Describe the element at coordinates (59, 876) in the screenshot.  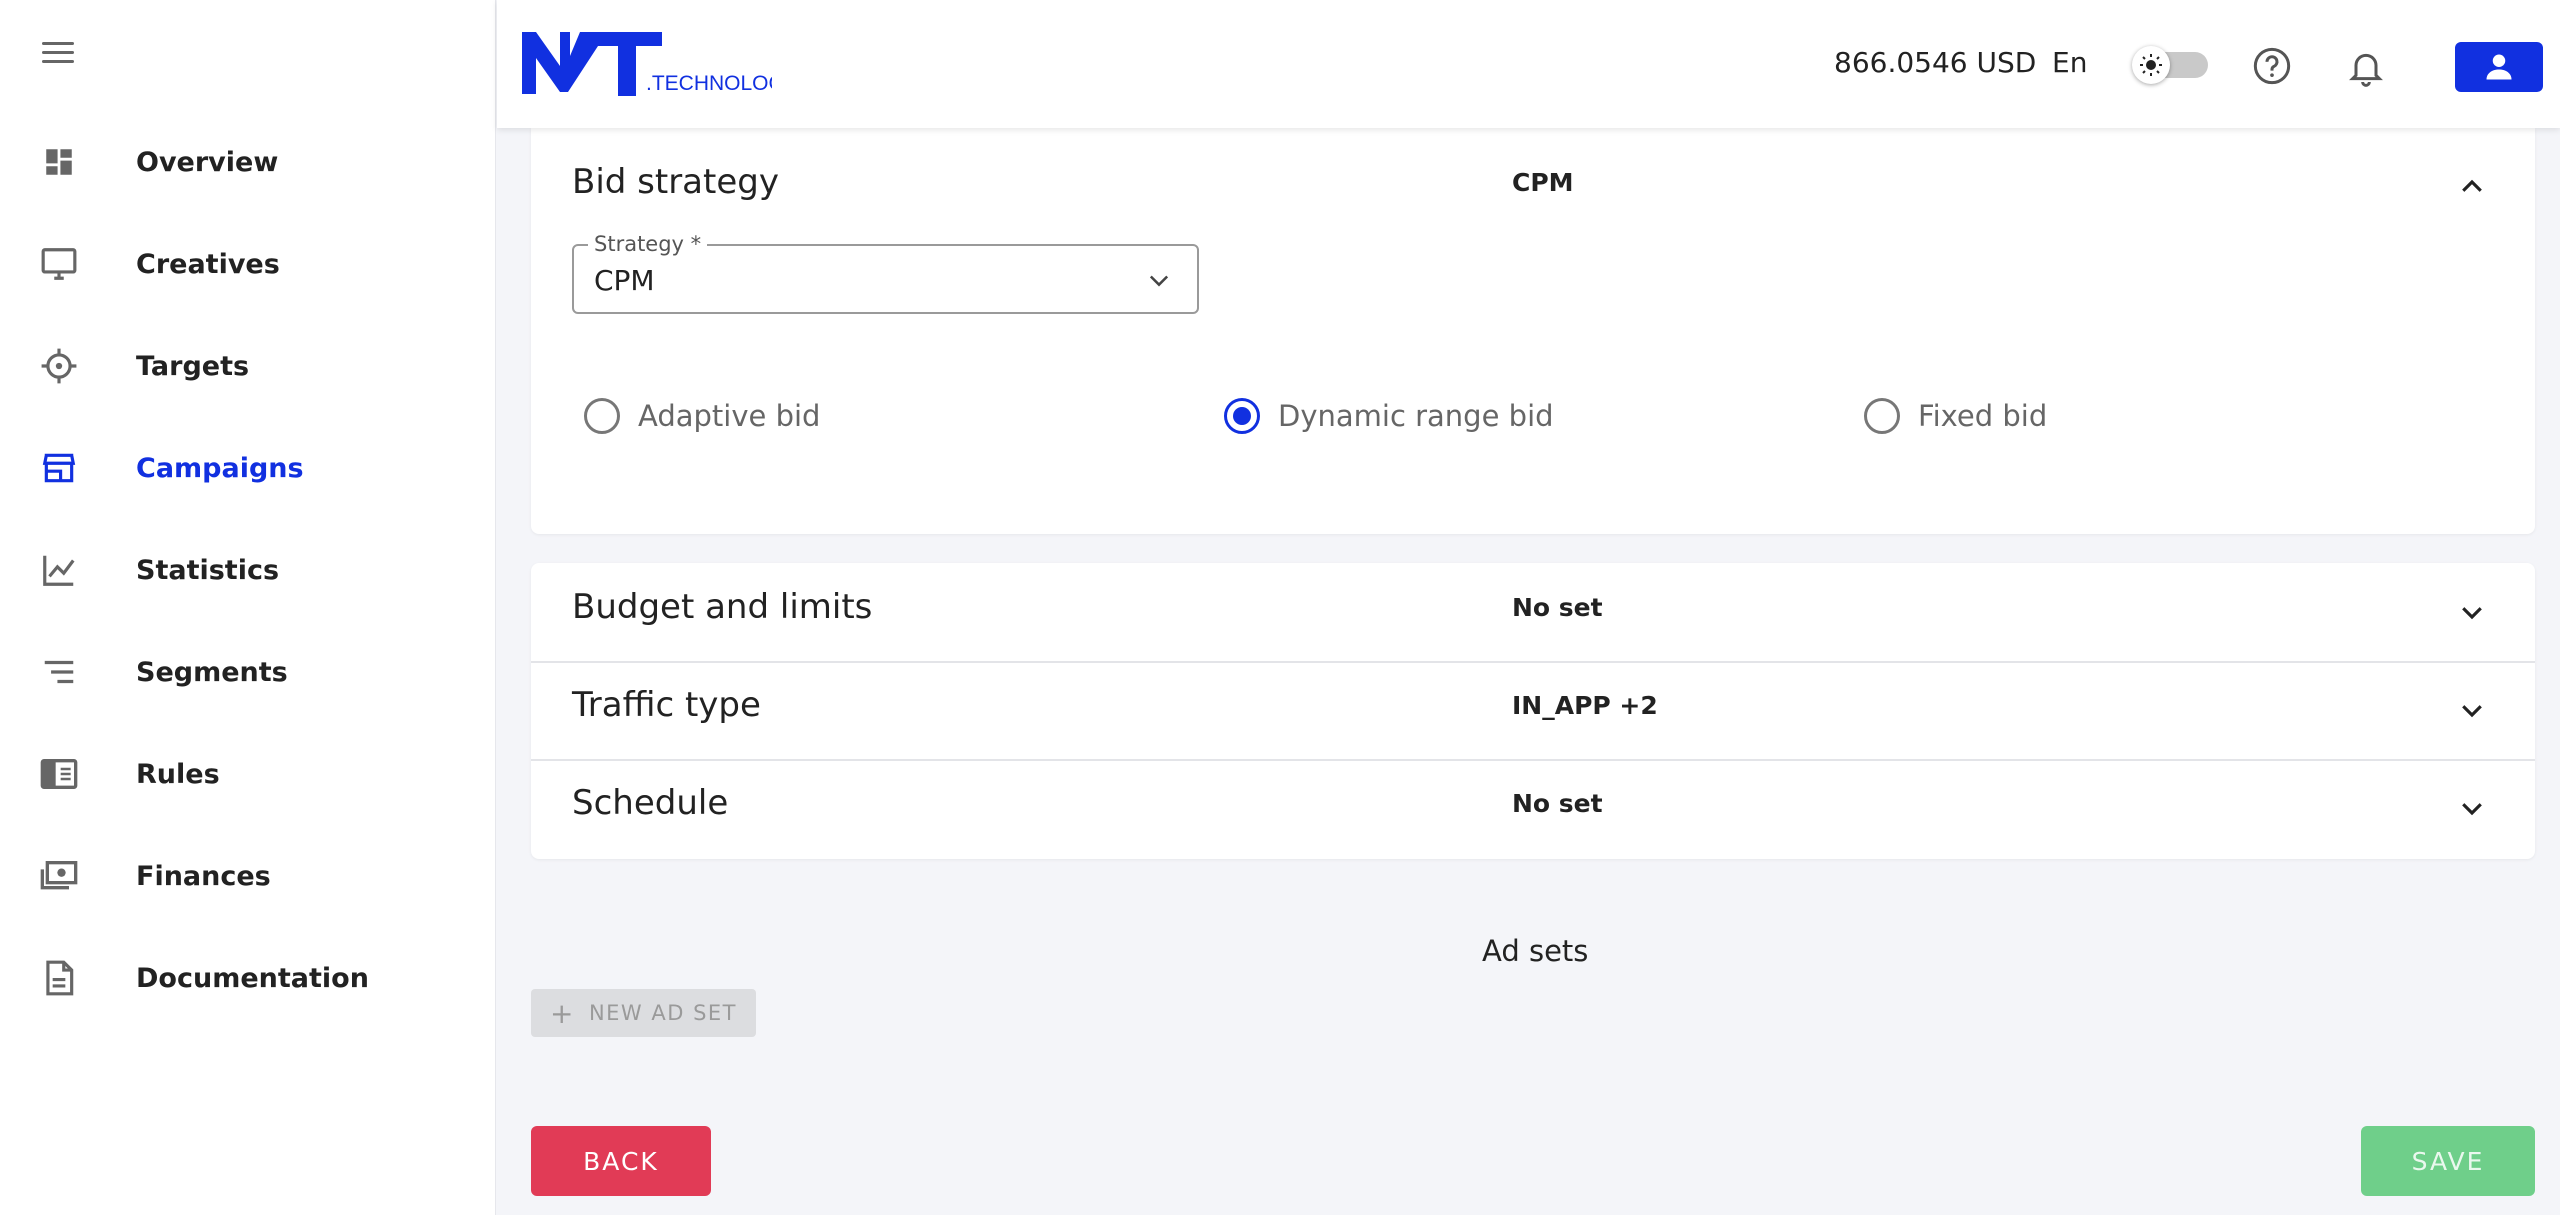
I see `money-icon` at that location.